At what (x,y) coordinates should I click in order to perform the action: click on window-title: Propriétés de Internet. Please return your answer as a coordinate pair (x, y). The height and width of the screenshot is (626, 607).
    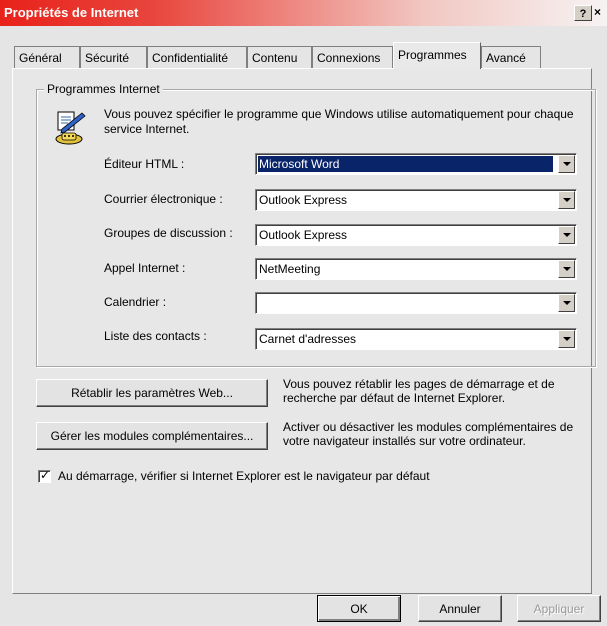
    Looking at the image, I should click on (71, 12).